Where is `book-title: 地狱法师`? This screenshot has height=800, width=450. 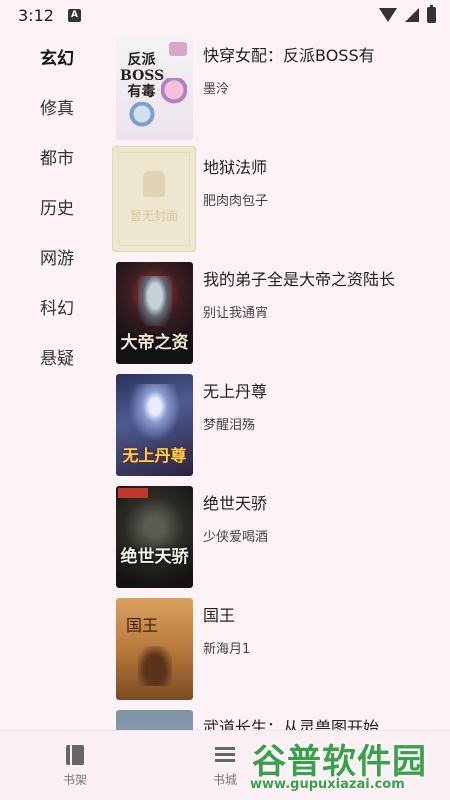
book-title: 地狱法师 is located at coordinates (235, 167).